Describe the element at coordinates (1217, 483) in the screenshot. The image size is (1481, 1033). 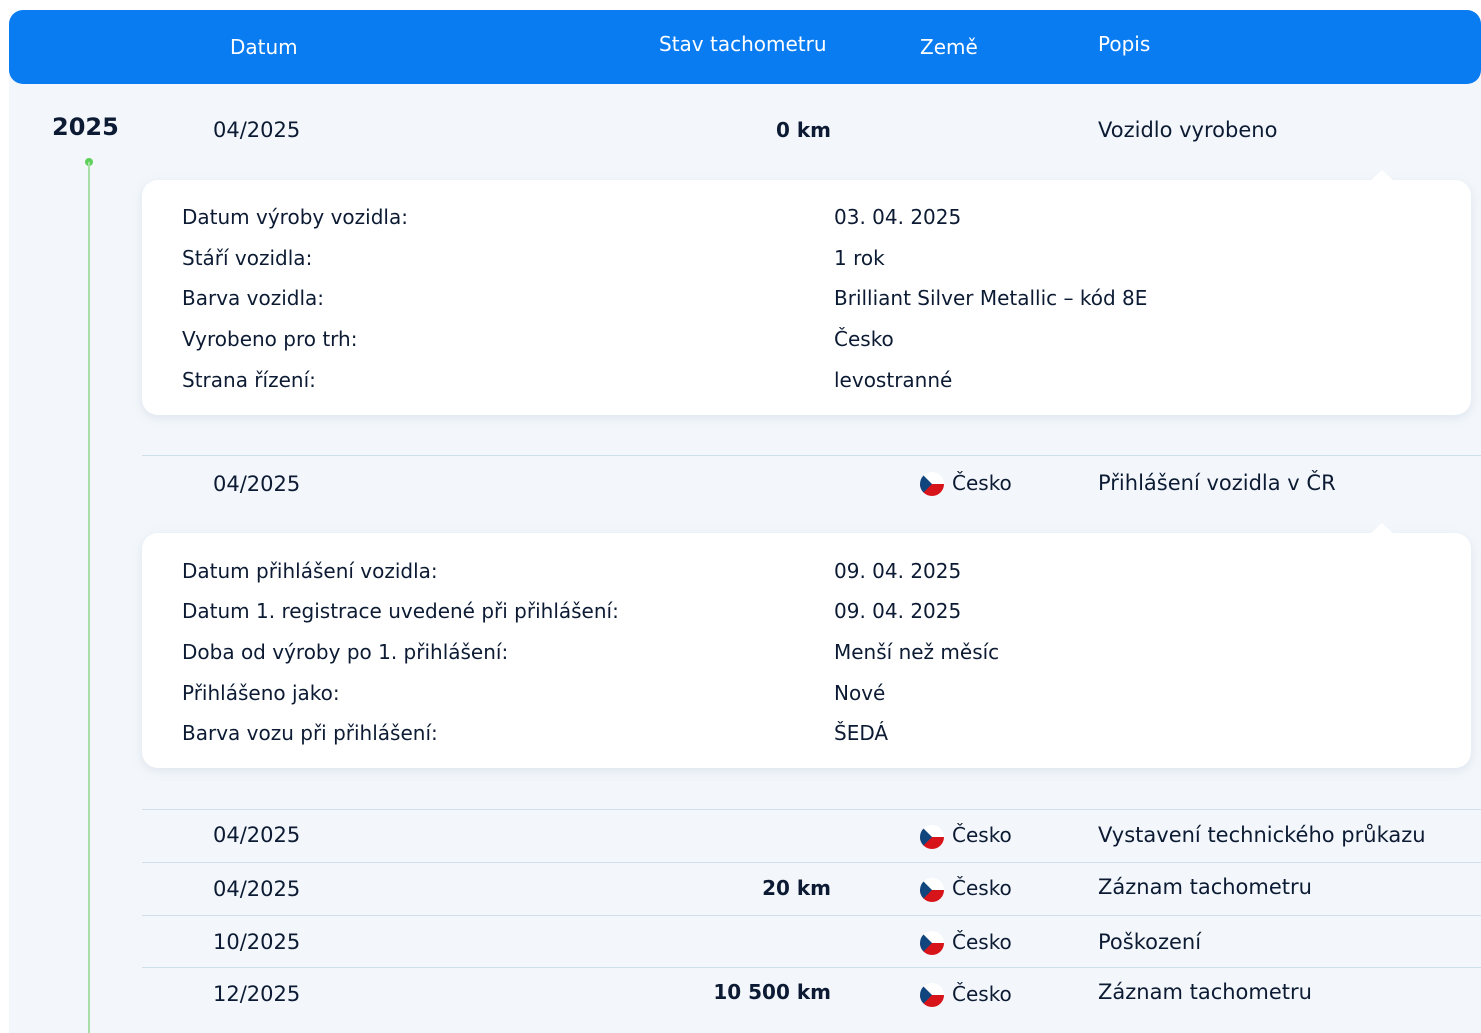
I see `row-description: Přihlášení vozidla v ČR` at that location.